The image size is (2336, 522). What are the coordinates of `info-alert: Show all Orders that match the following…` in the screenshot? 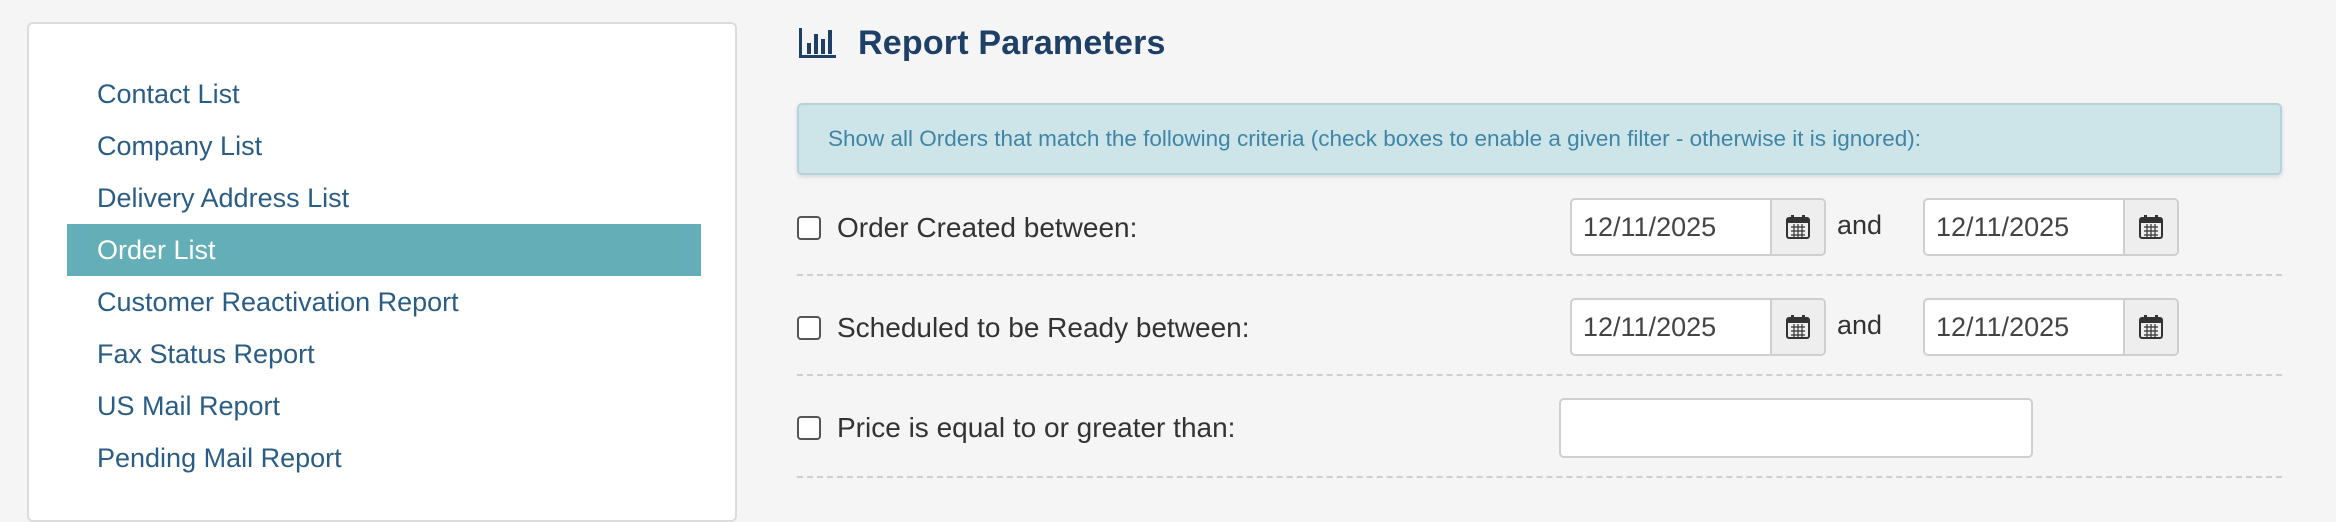 It's located at (1539, 139).